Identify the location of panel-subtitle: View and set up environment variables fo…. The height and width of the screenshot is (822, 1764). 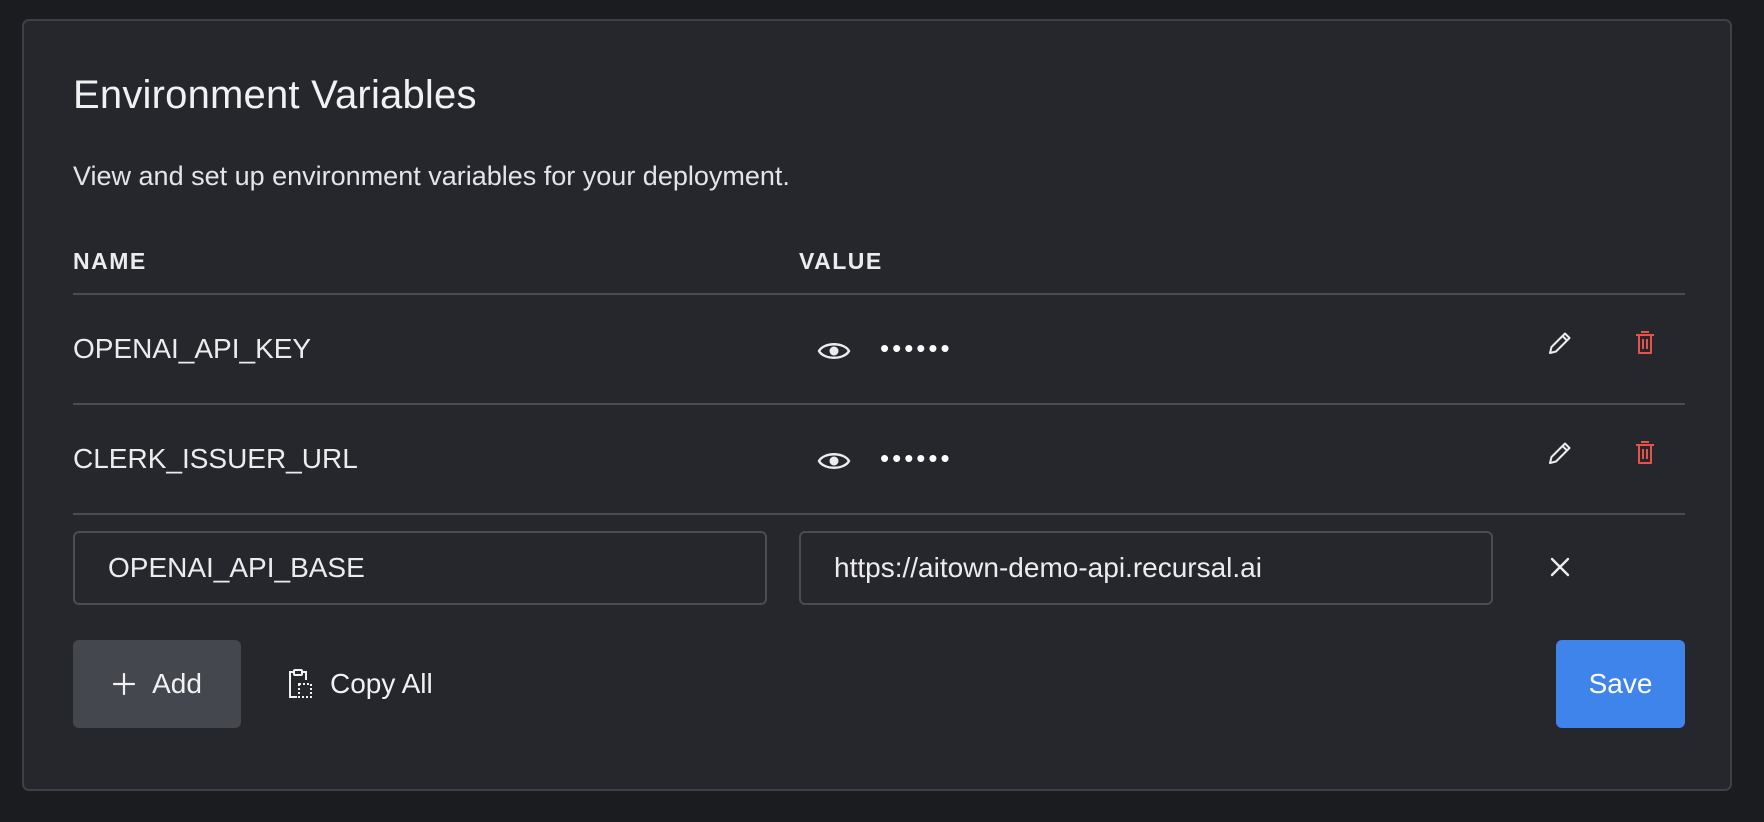
(431, 176).